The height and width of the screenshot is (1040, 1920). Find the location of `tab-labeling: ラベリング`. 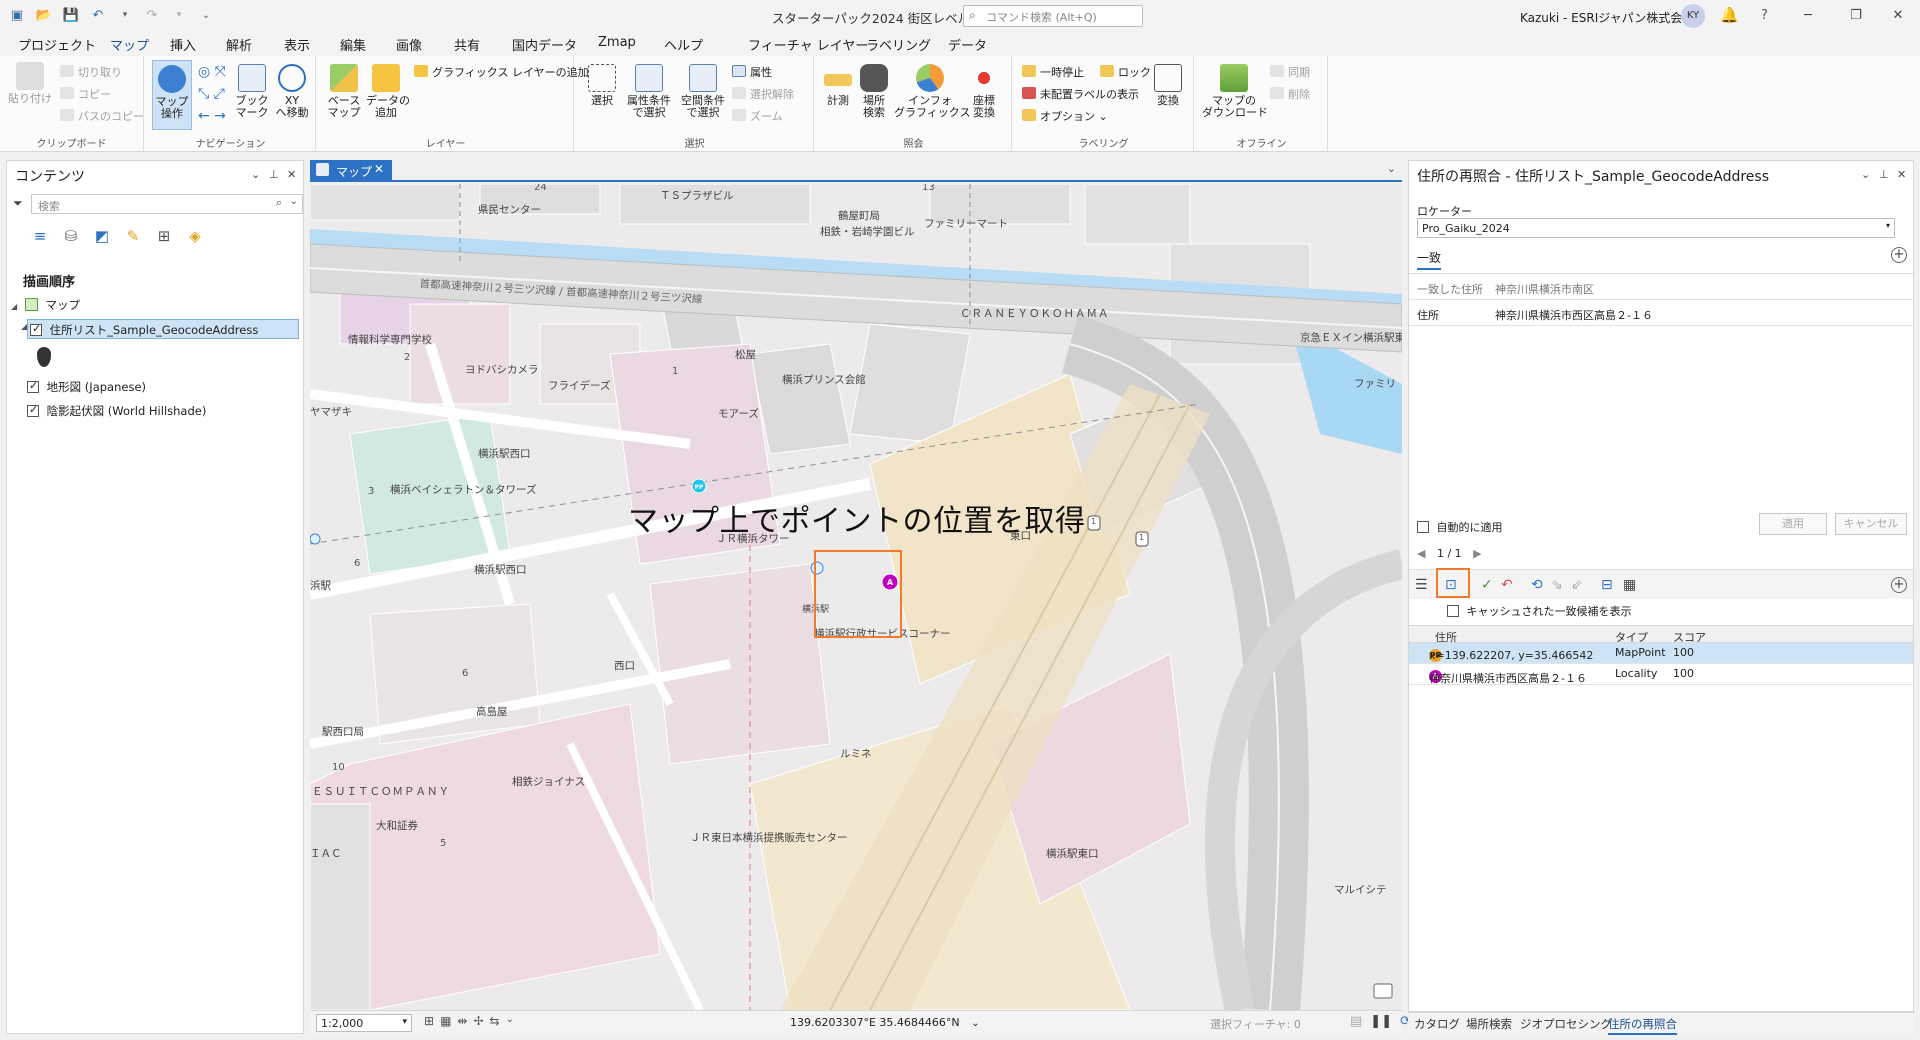

tab-labeling: ラベリング is located at coordinates (898, 44).